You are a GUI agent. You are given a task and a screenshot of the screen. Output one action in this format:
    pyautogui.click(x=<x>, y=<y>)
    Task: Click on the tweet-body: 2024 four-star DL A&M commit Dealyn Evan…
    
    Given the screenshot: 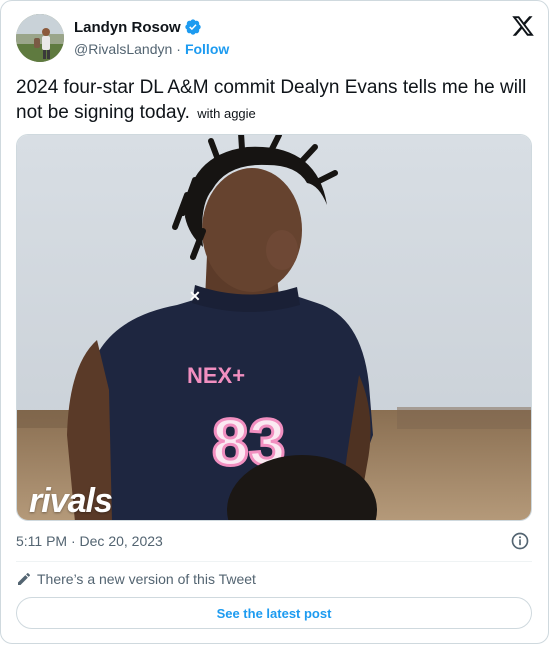 What is the action you would take?
    pyautogui.click(x=271, y=100)
    